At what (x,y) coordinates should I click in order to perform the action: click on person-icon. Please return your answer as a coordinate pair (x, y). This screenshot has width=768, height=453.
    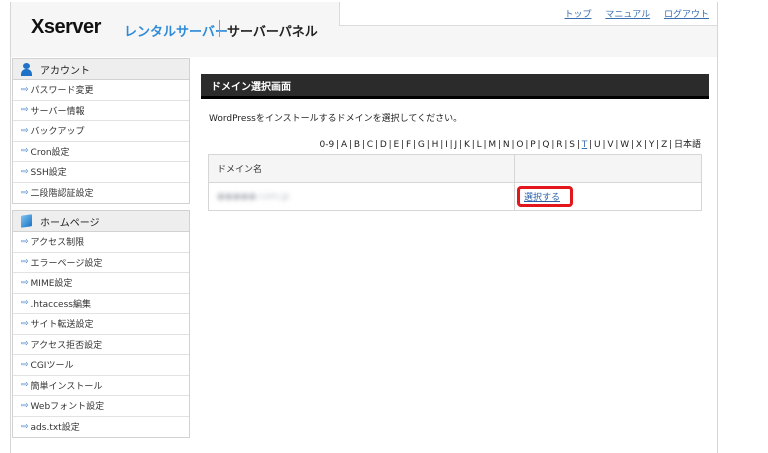
    Looking at the image, I should click on (26, 69).